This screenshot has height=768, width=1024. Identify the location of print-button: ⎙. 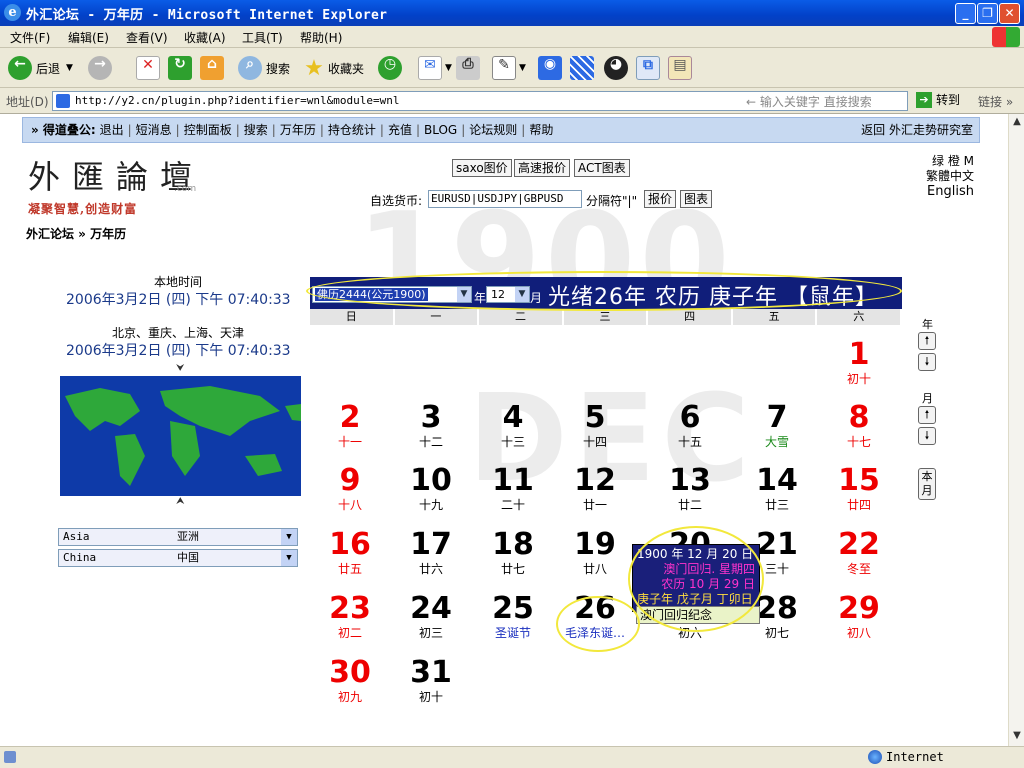
(468, 68).